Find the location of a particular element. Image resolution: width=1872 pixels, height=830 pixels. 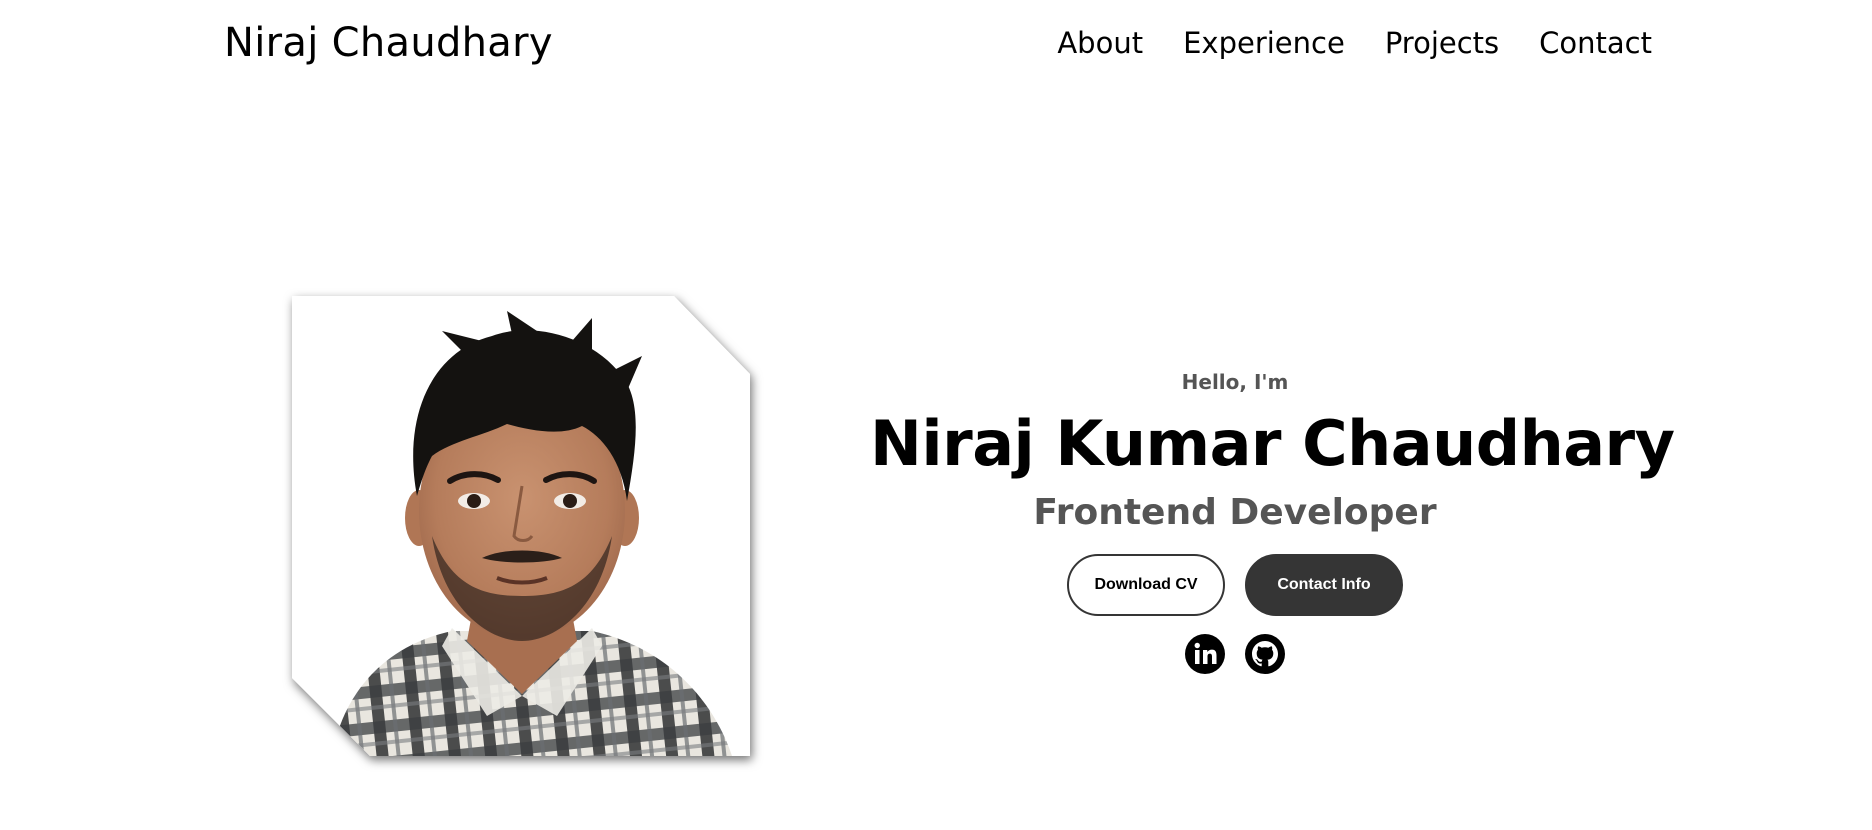

profile-picture-frame is located at coordinates (521, 526).